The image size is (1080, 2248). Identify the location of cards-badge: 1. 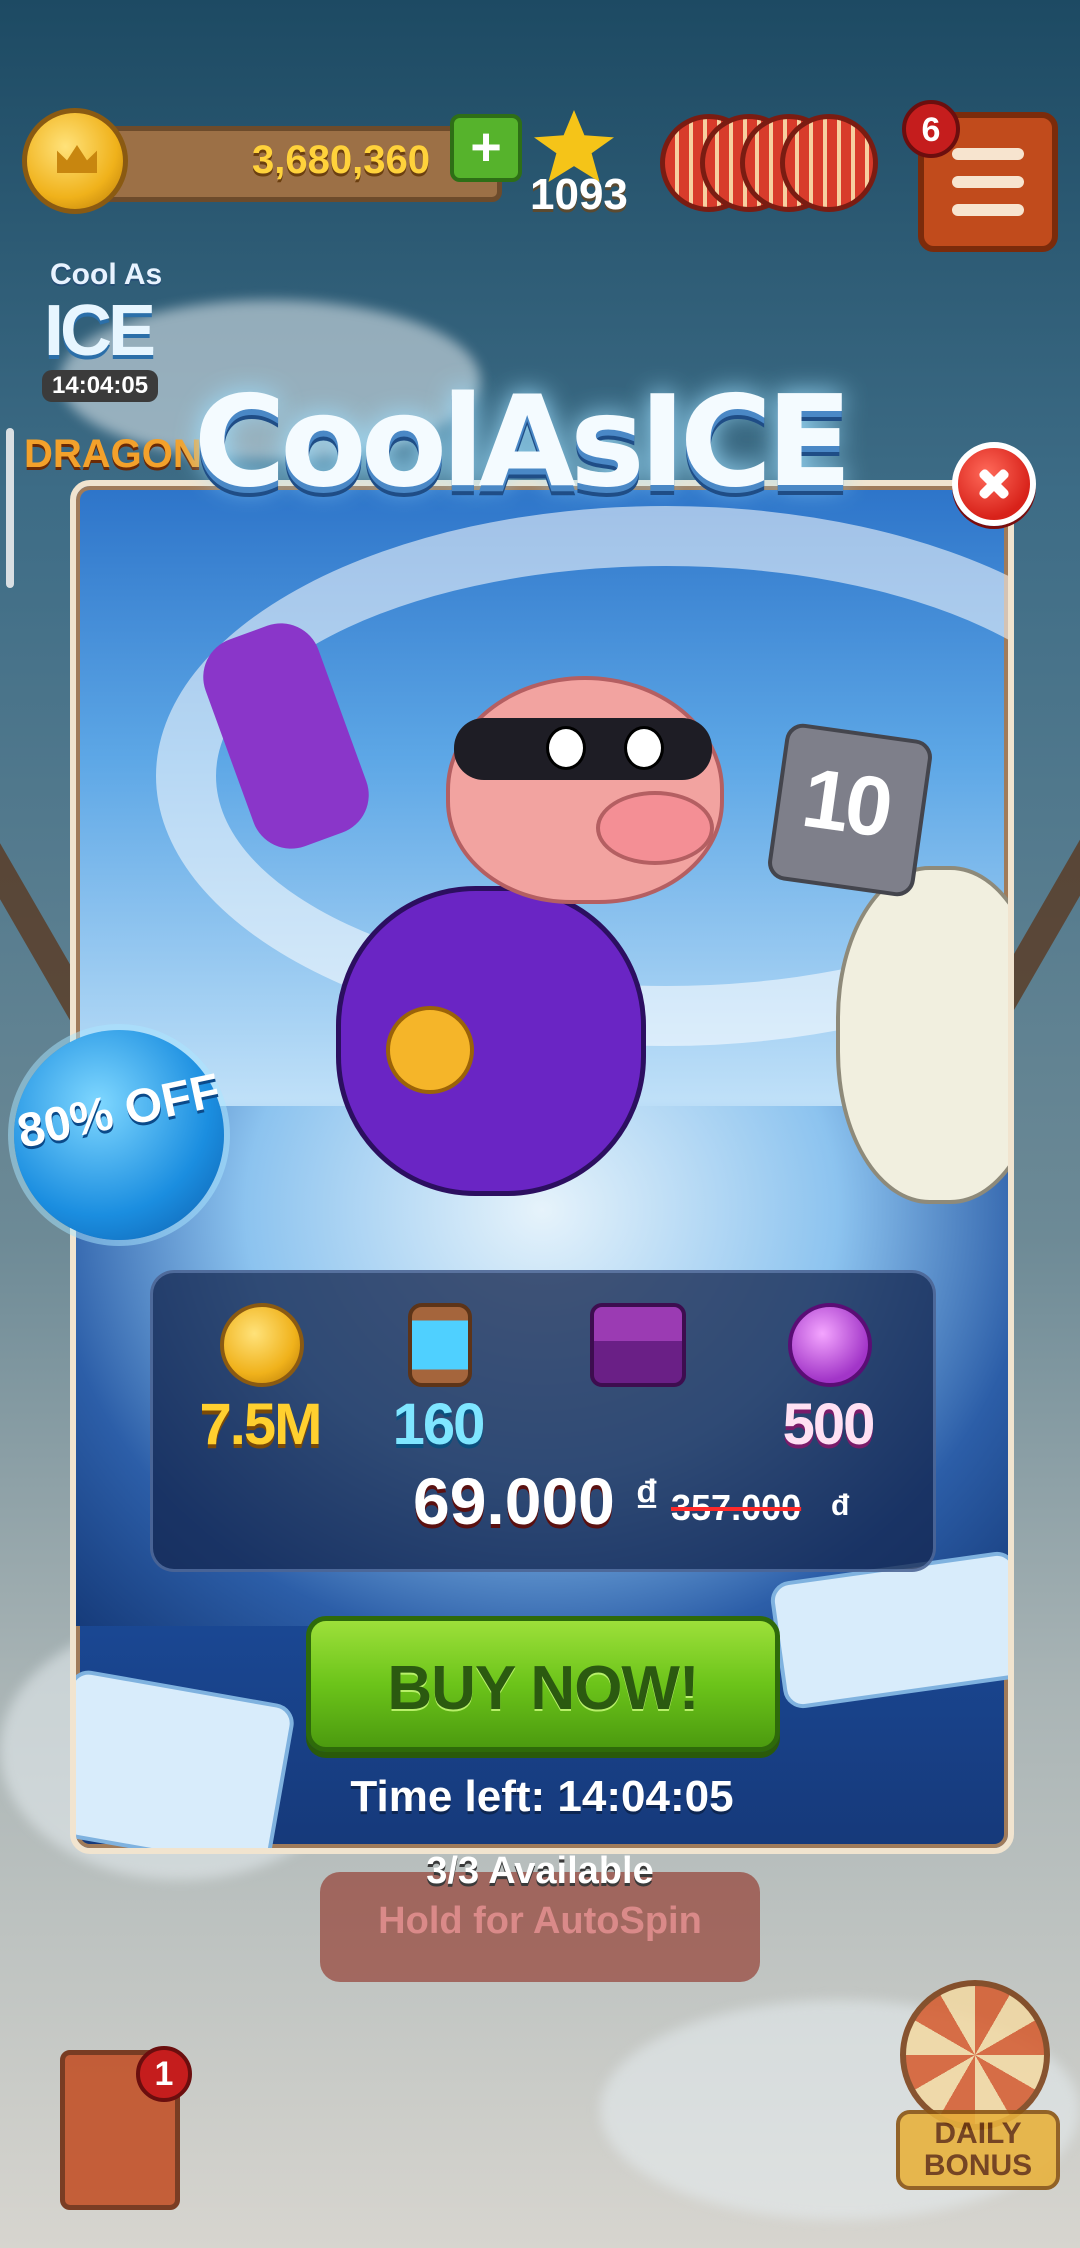
(164, 2074).